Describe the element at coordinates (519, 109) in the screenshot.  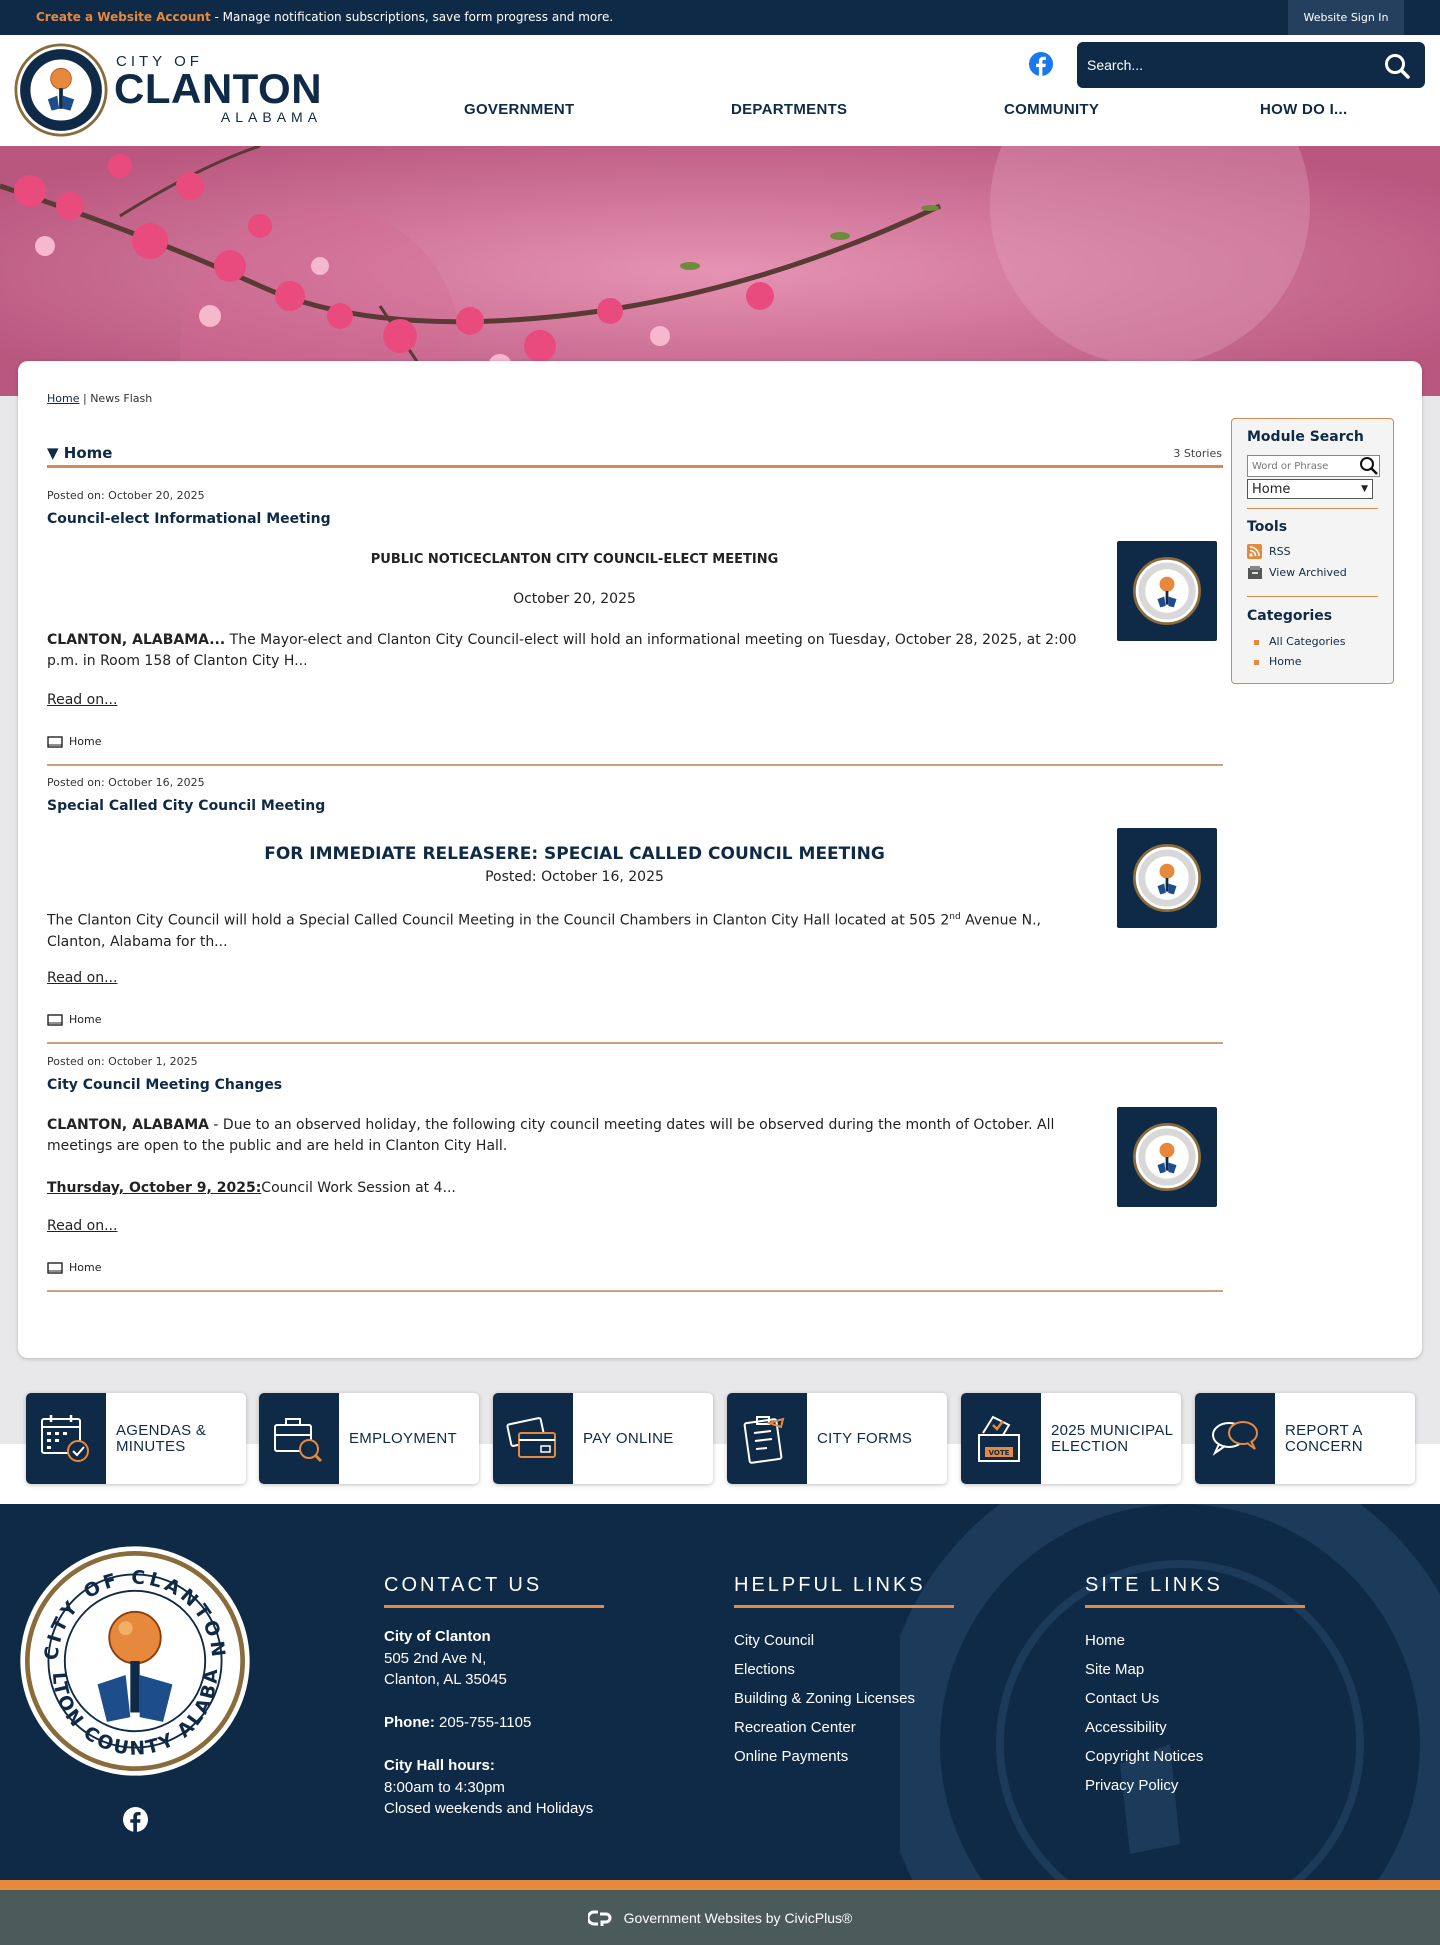
I see `nav-government: GOVERNMENT` at that location.